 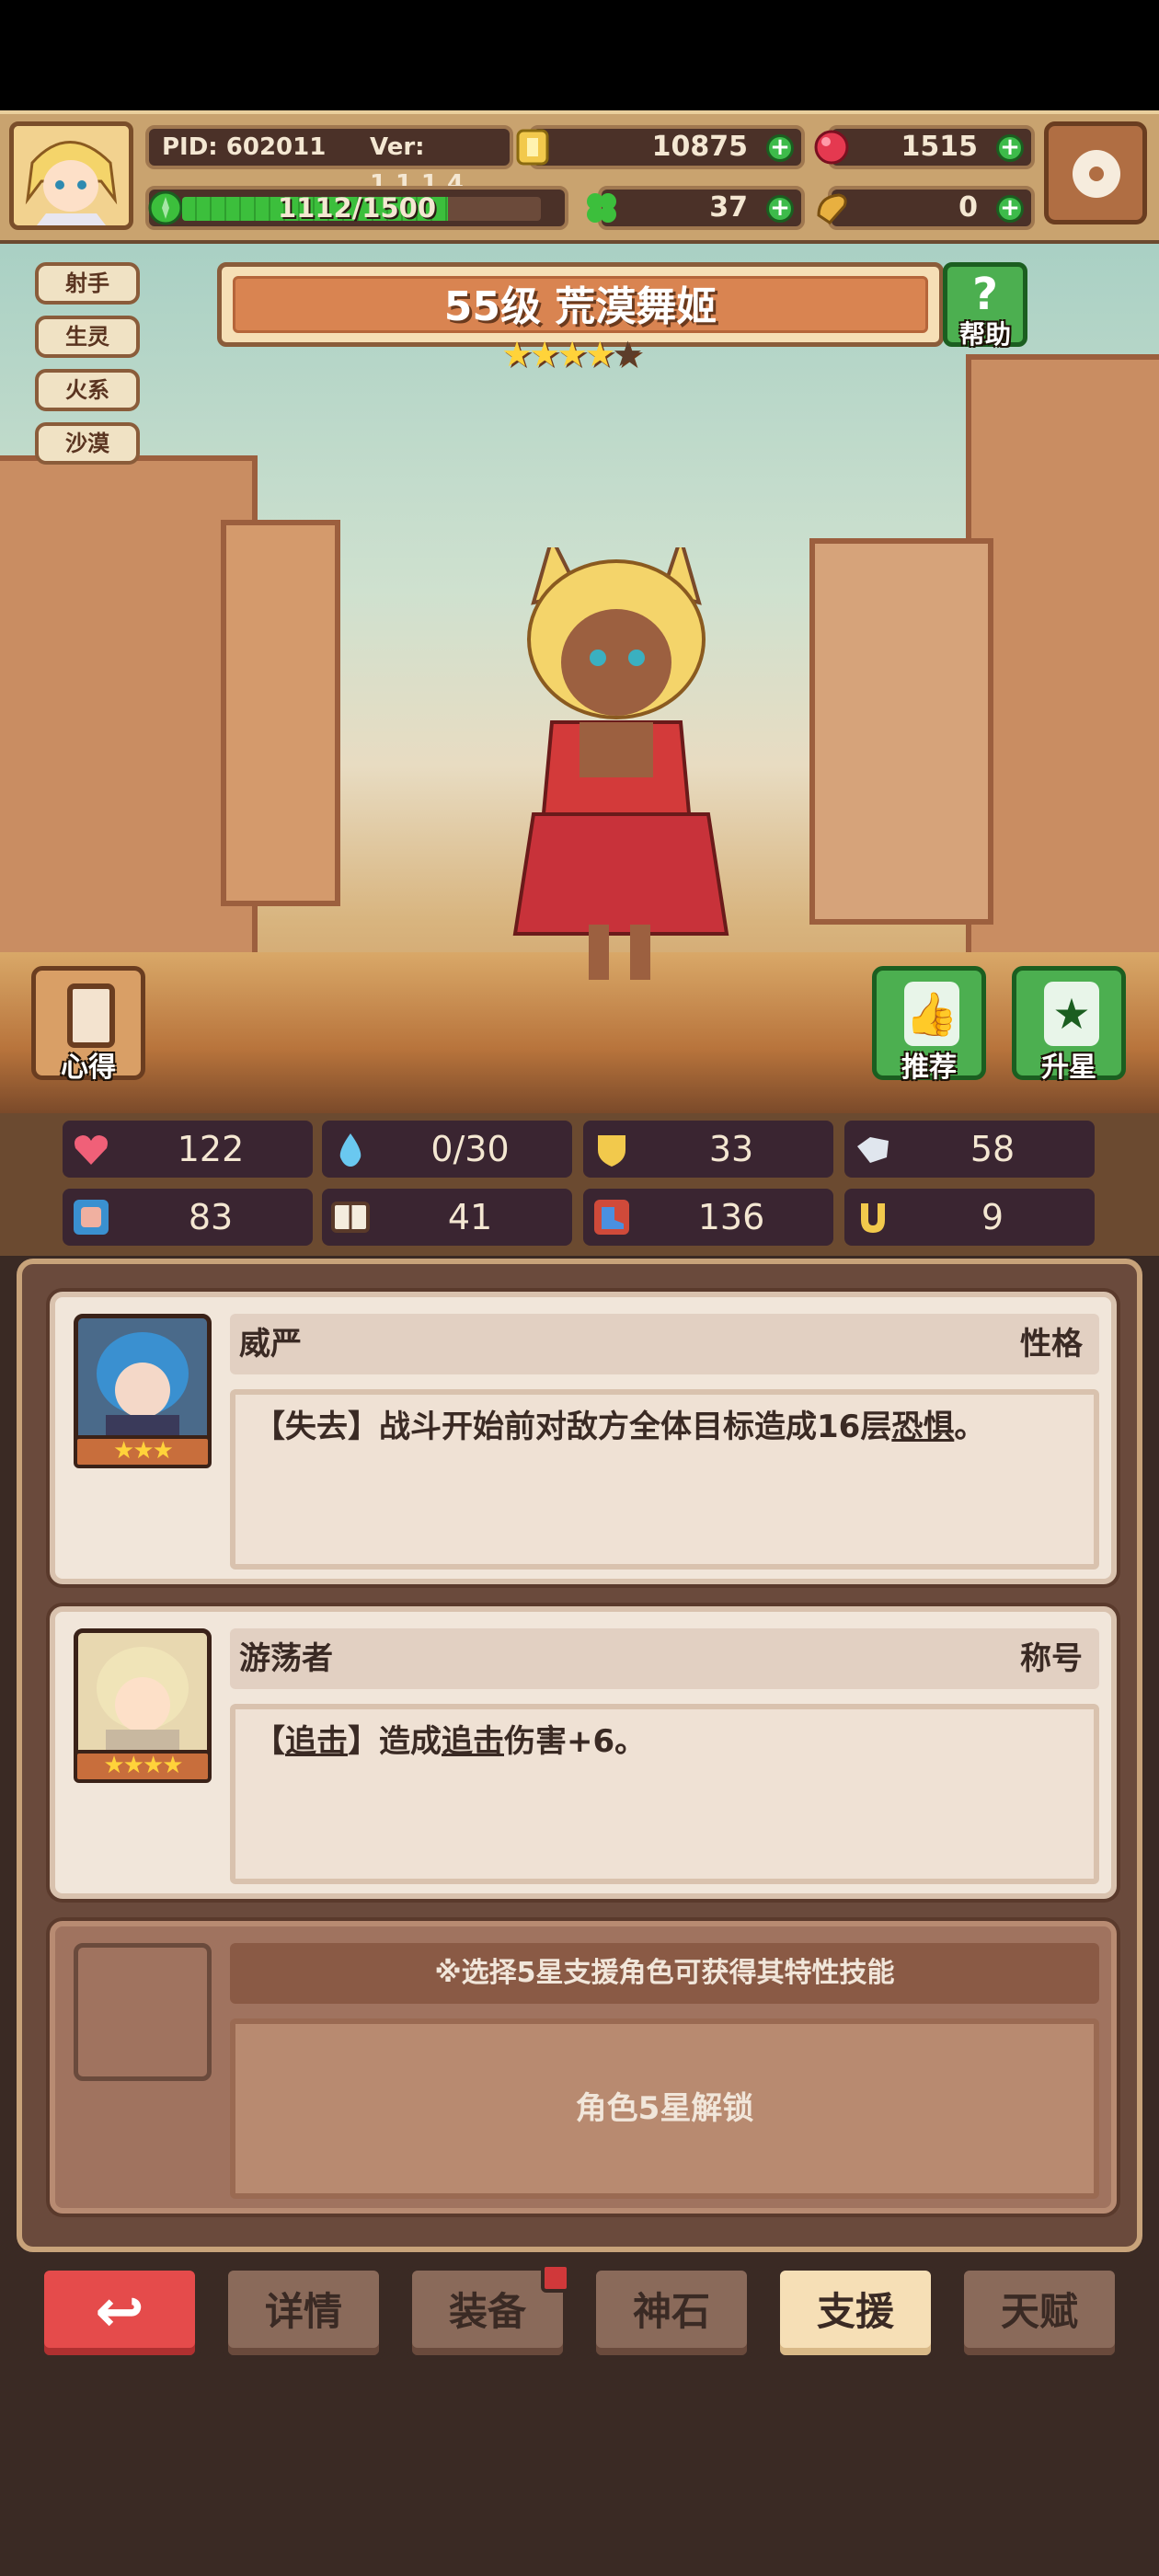 What do you see at coordinates (532, 147) in the screenshot?
I see `gold-coin-icon` at bounding box center [532, 147].